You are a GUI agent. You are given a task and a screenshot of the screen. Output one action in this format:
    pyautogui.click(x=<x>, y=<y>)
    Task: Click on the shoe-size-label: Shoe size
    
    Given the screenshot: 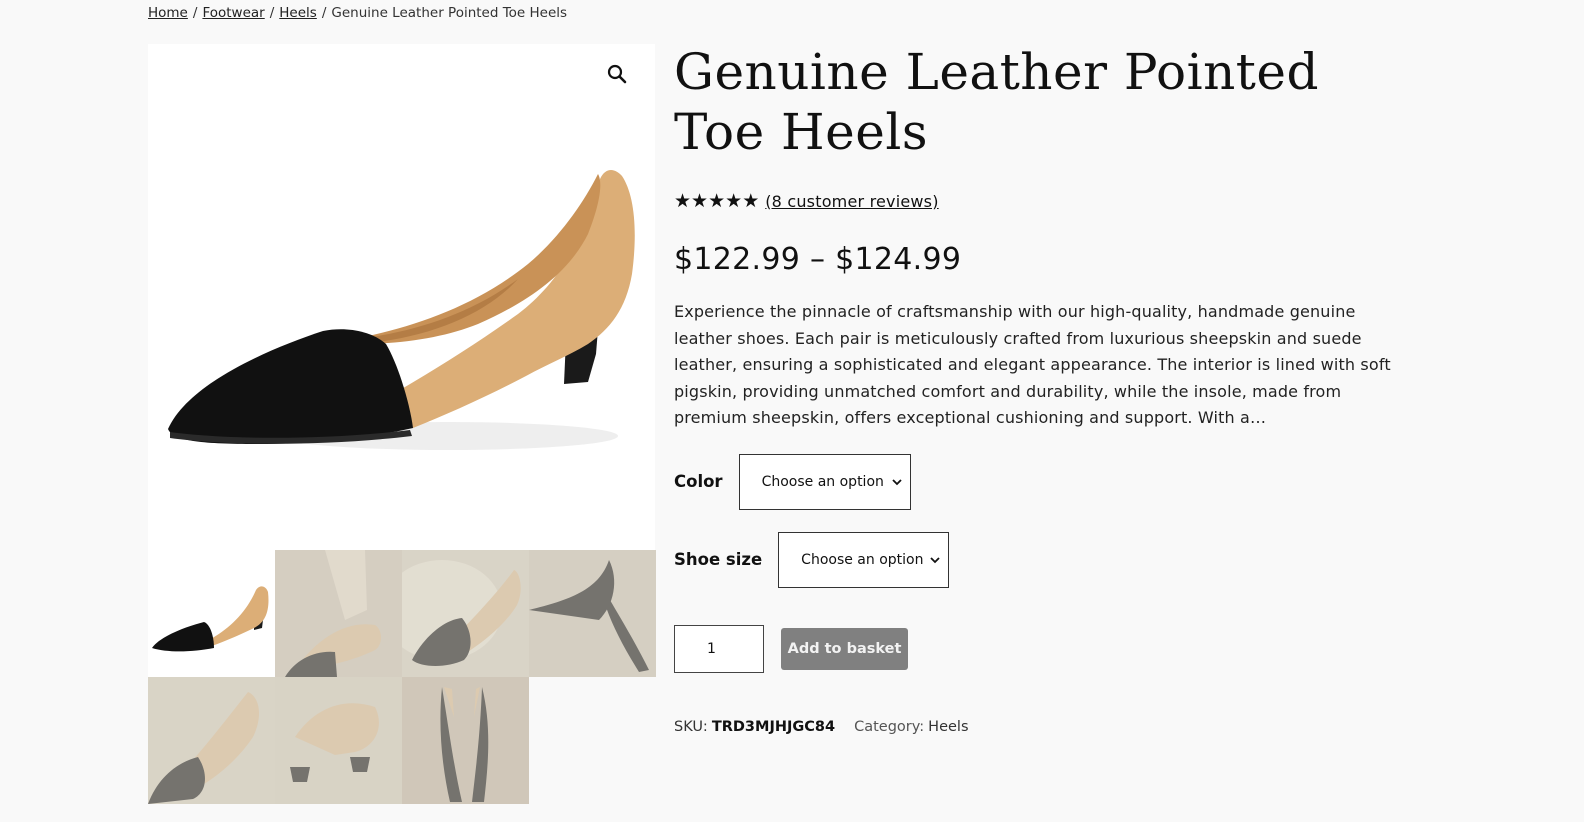 What is the action you would take?
    pyautogui.click(x=718, y=559)
    